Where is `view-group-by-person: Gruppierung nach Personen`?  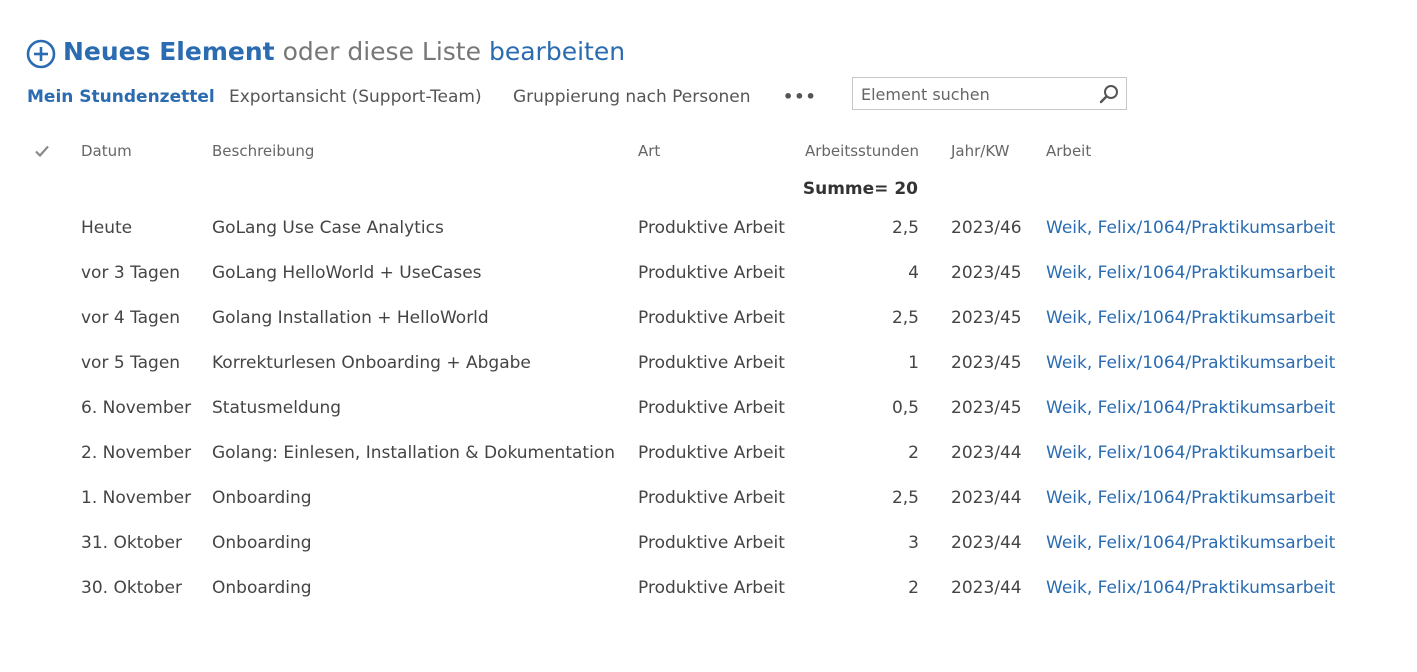
view-group-by-person: Gruppierung nach Personen is located at coordinates (632, 97).